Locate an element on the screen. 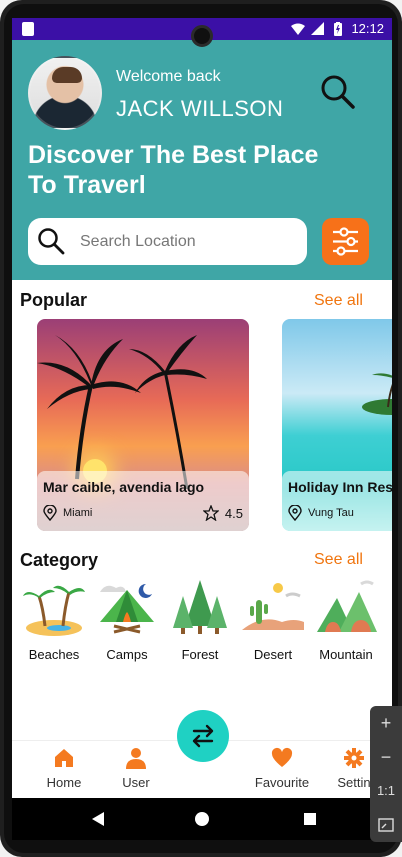 The image size is (402, 857). swap-fab-button is located at coordinates (203, 736).